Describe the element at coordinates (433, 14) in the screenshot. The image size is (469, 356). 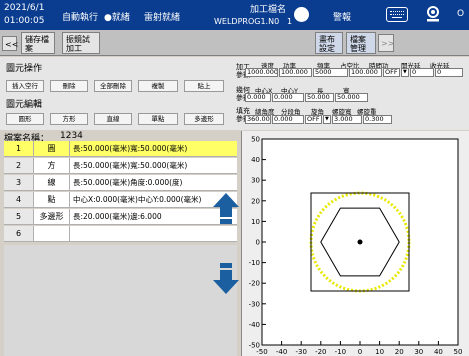
I see `user-icon` at that location.